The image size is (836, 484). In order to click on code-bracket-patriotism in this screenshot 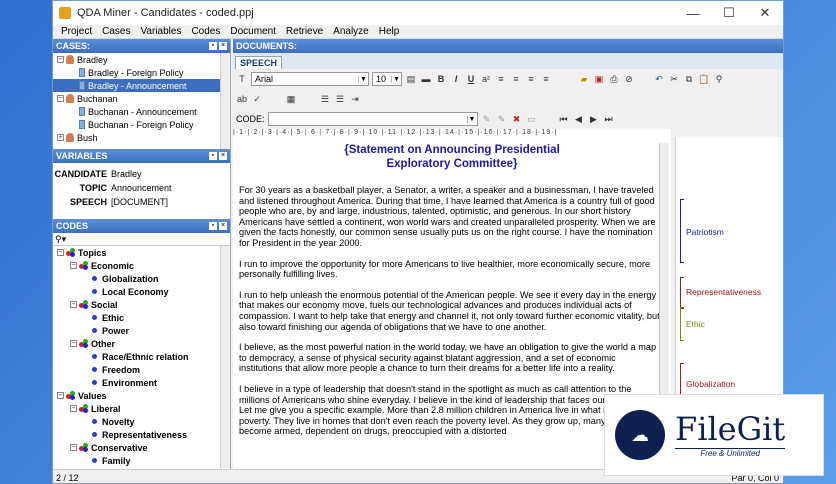, I will do `click(682, 231)`.